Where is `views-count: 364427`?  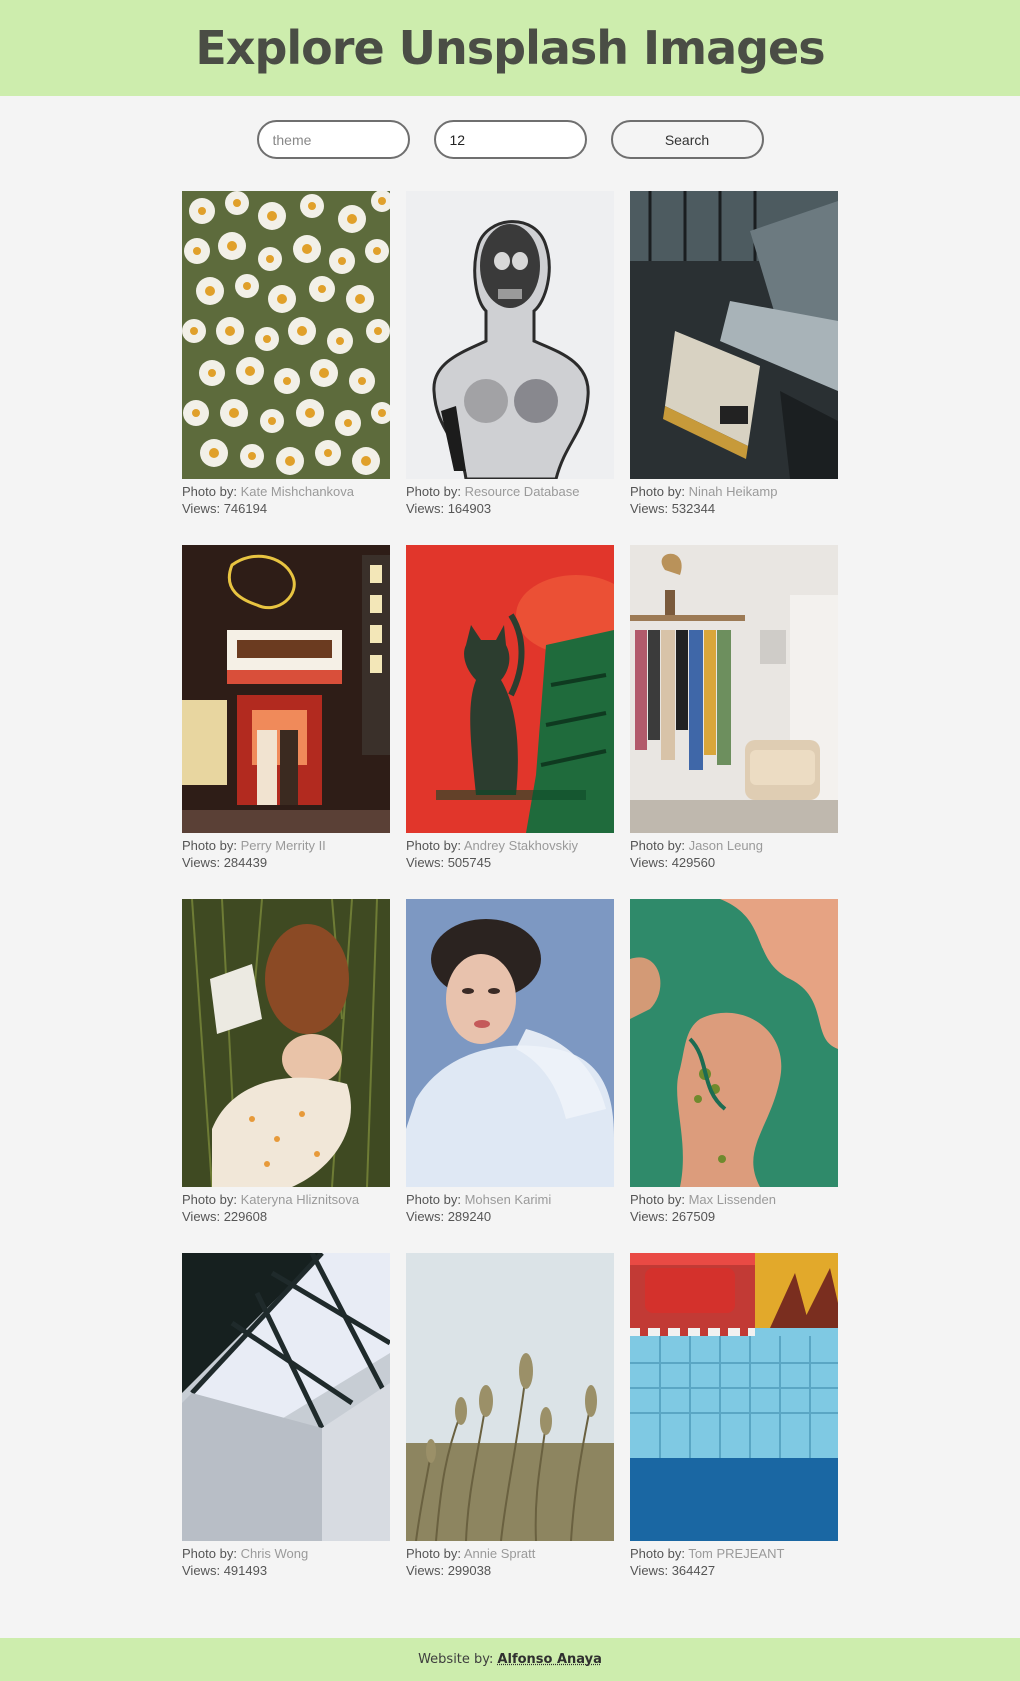 views-count: 364427 is located at coordinates (693, 1570).